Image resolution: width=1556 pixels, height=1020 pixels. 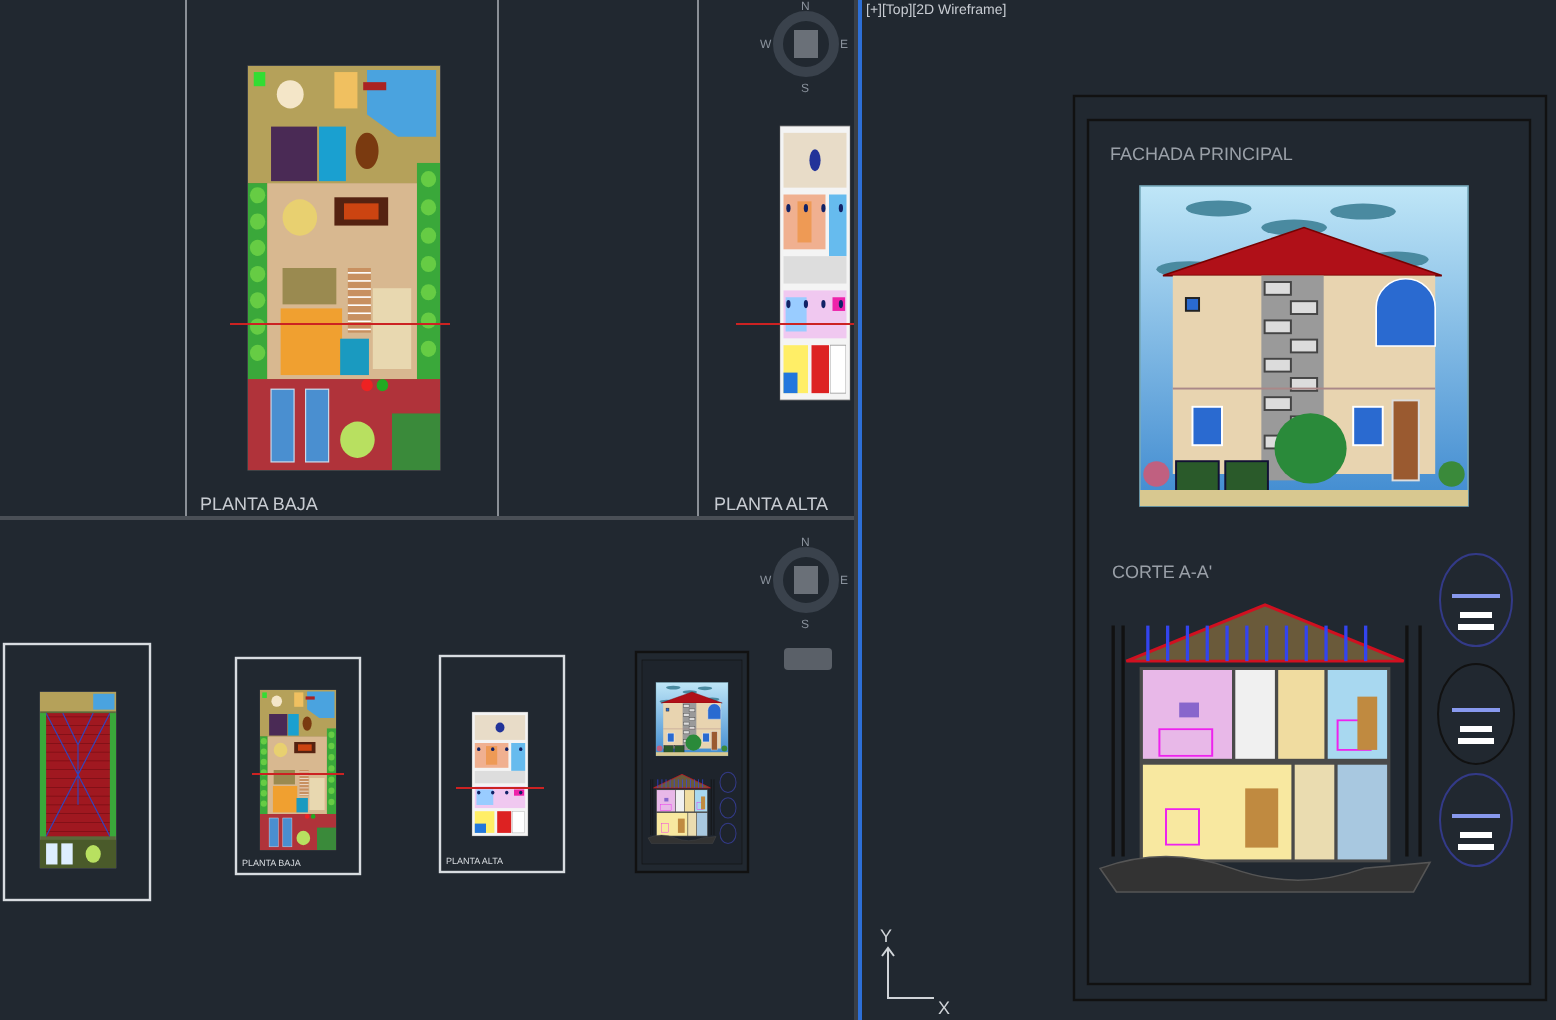 I want to click on drawing-title: FACHADA PRINCIPAL, so click(x=1201, y=154).